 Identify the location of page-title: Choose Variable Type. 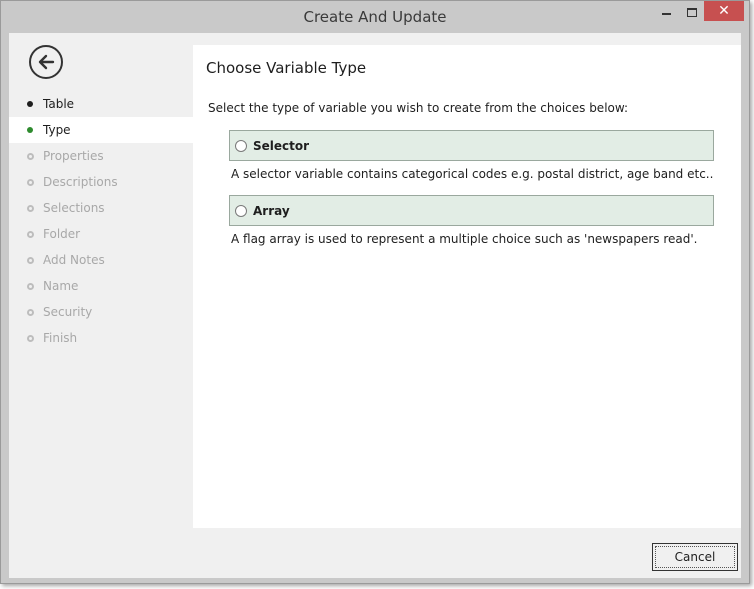
(286, 68).